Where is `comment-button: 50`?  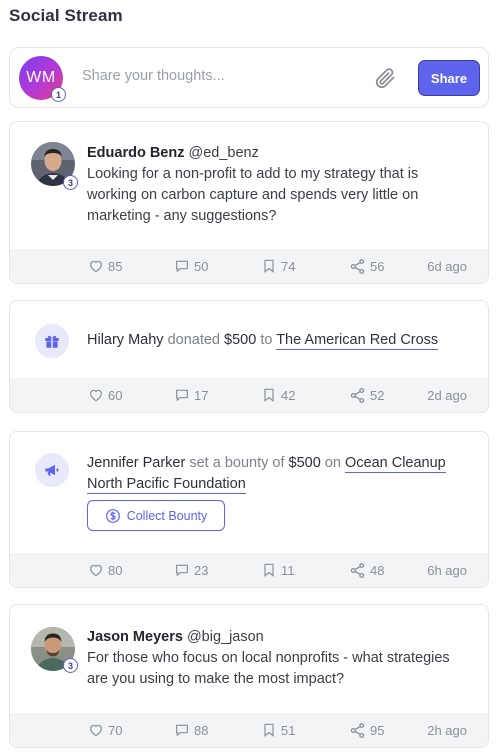
comment-button: 50 is located at coordinates (191, 266).